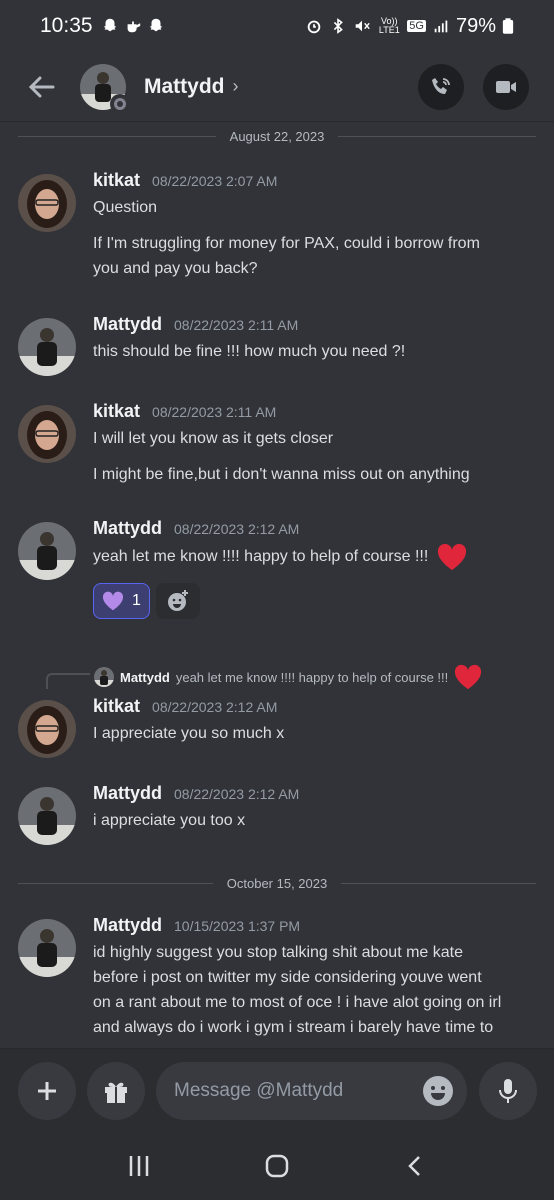 This screenshot has height=1200, width=554. I want to click on date-divider-label: October 15, 2023, so click(277, 883).